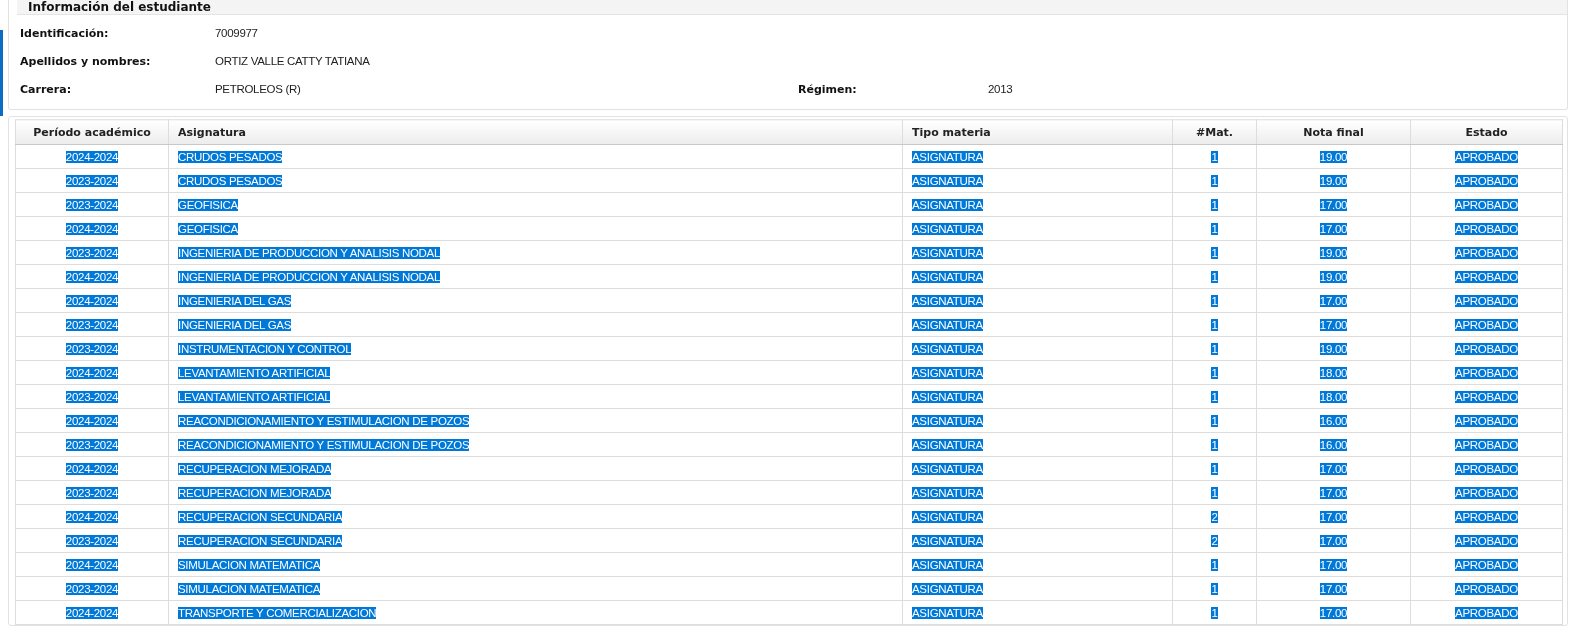 The image size is (1577, 626). Describe the element at coordinates (208, 204) in the screenshot. I see `table-cell-text: GEOFISICA` at that location.